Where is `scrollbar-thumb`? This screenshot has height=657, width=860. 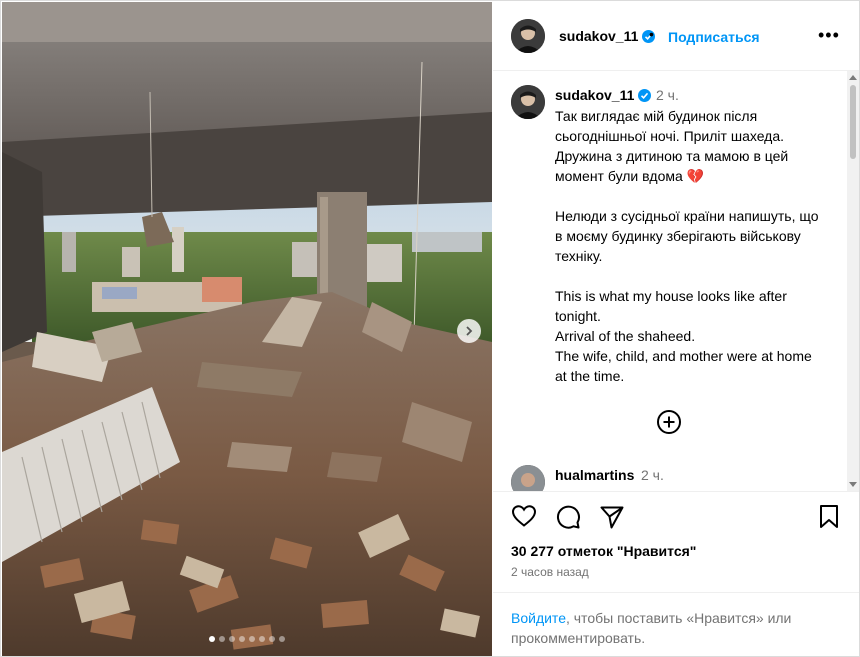
scrollbar-thumb is located at coordinates (853, 122).